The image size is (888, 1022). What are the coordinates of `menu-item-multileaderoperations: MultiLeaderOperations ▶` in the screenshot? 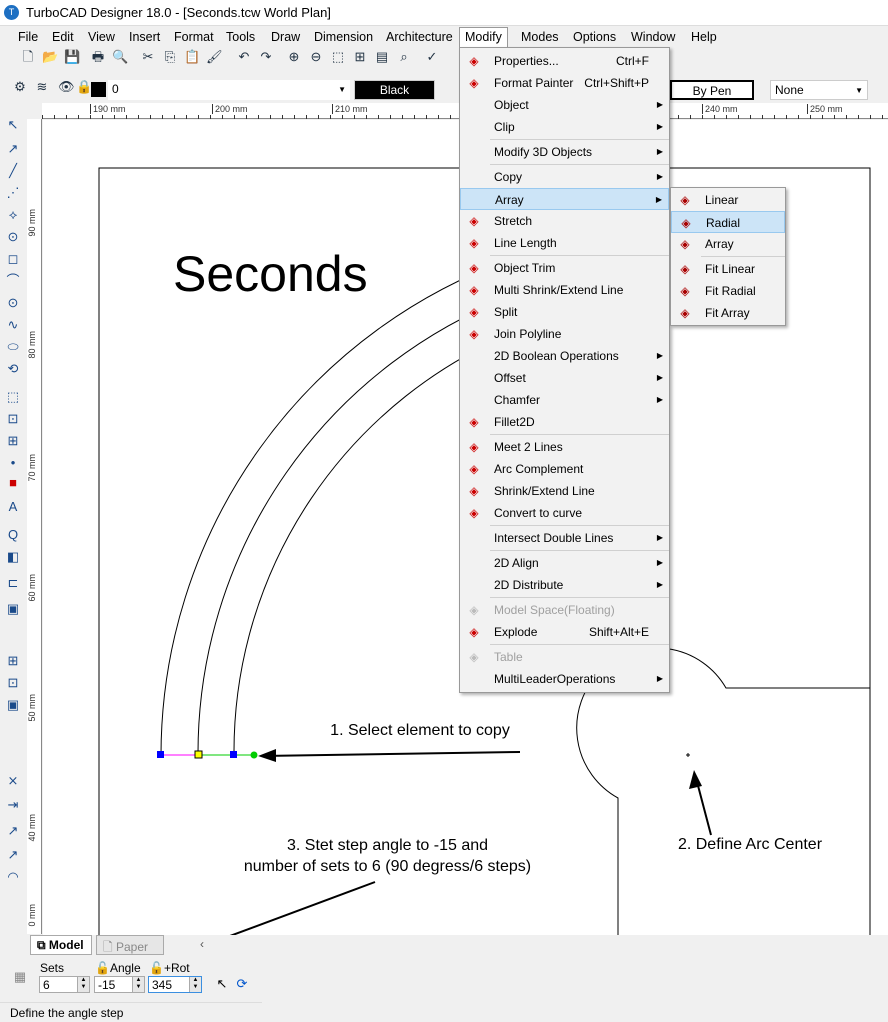 It's located at (564, 679).